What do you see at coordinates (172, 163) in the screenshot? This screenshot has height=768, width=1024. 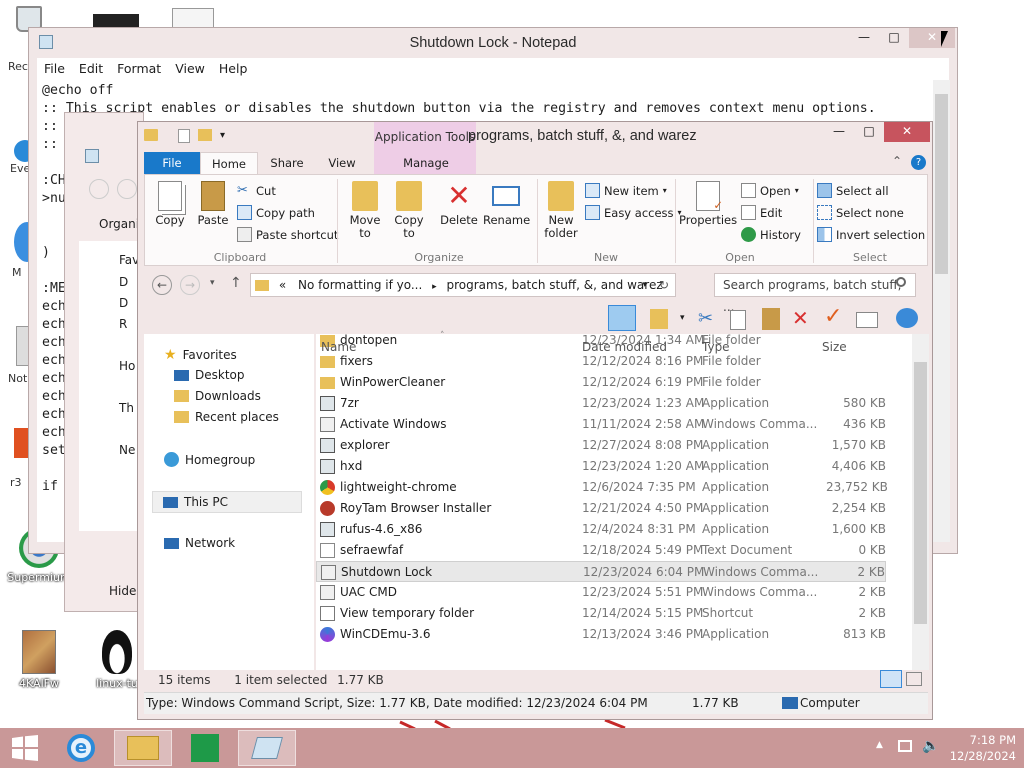 I see `tab-file: File` at bounding box center [172, 163].